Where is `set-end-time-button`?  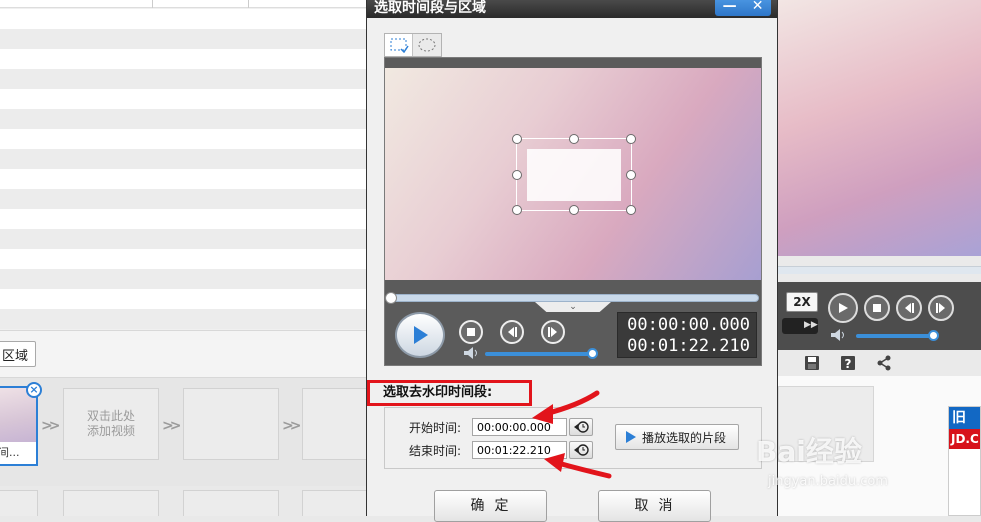 set-end-time-button is located at coordinates (581, 450).